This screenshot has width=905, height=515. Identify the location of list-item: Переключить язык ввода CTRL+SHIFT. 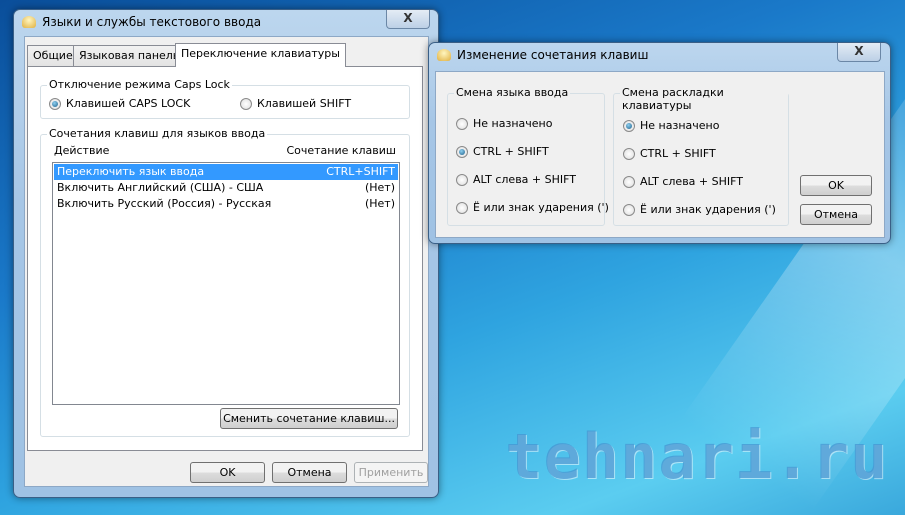
(226, 172).